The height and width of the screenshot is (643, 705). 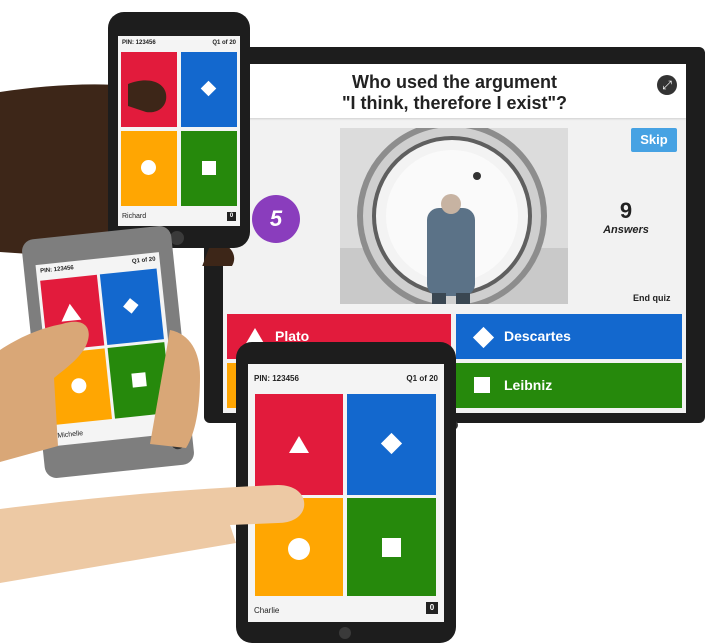 What do you see at coordinates (276, 219) in the screenshot?
I see `countdown-timer: 5` at bounding box center [276, 219].